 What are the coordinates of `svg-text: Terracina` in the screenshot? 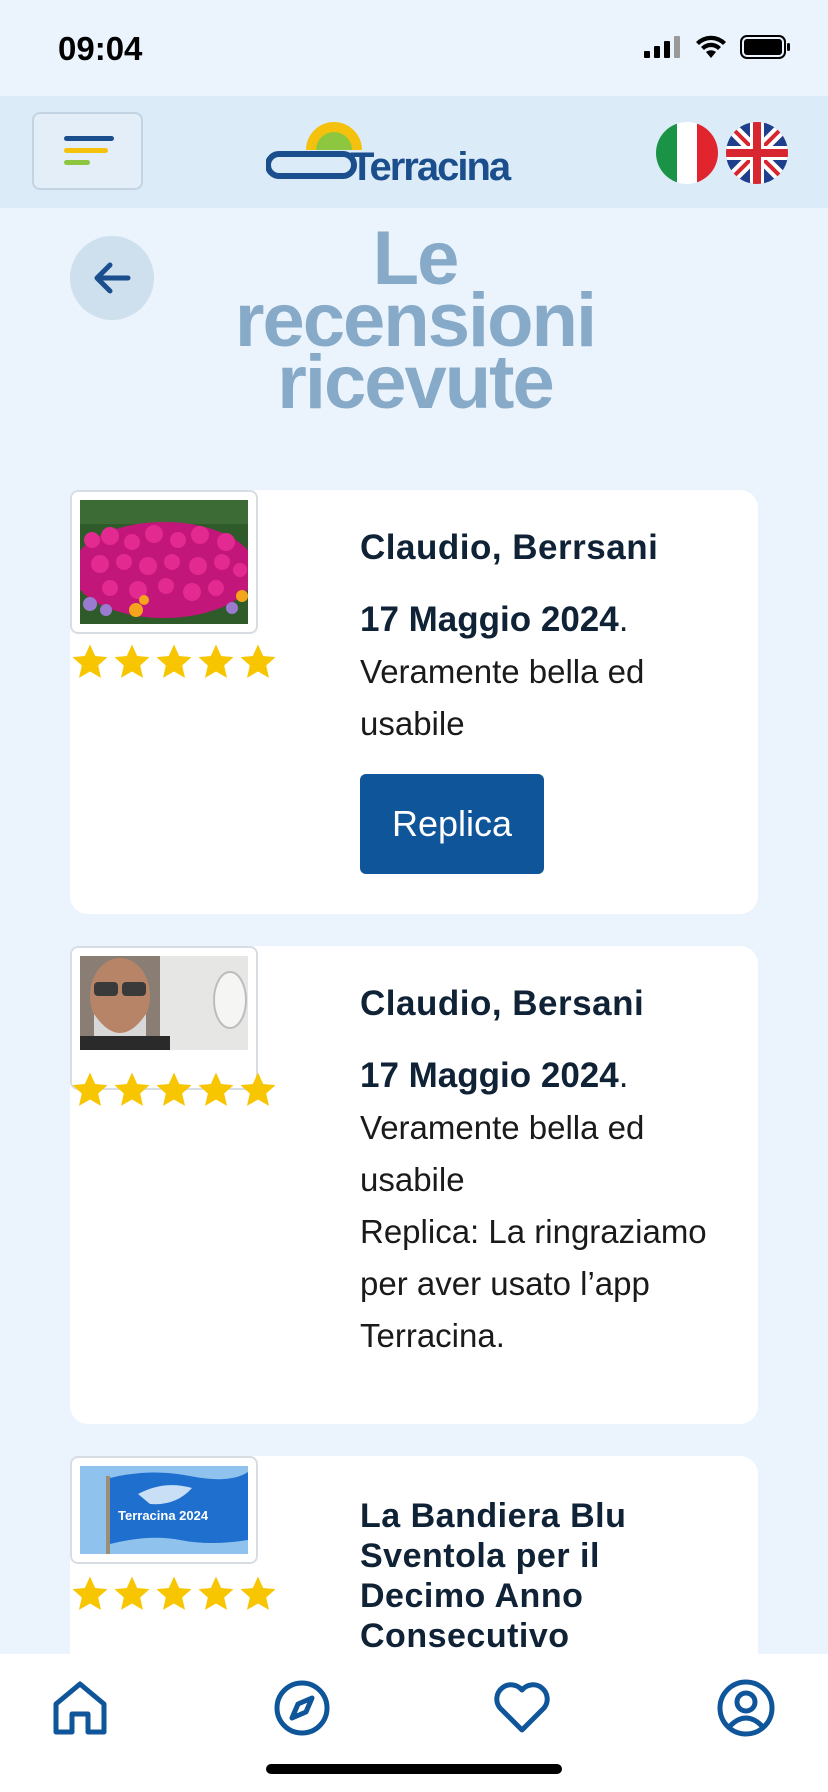 It's located at (431, 166).